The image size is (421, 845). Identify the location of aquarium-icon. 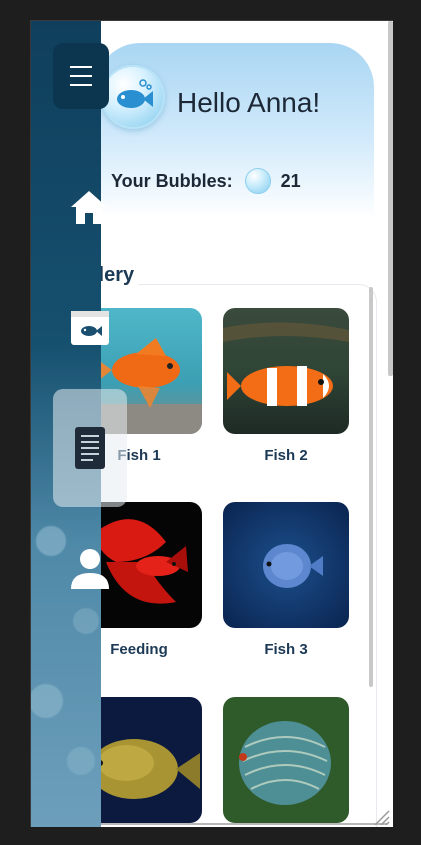
(90, 328).